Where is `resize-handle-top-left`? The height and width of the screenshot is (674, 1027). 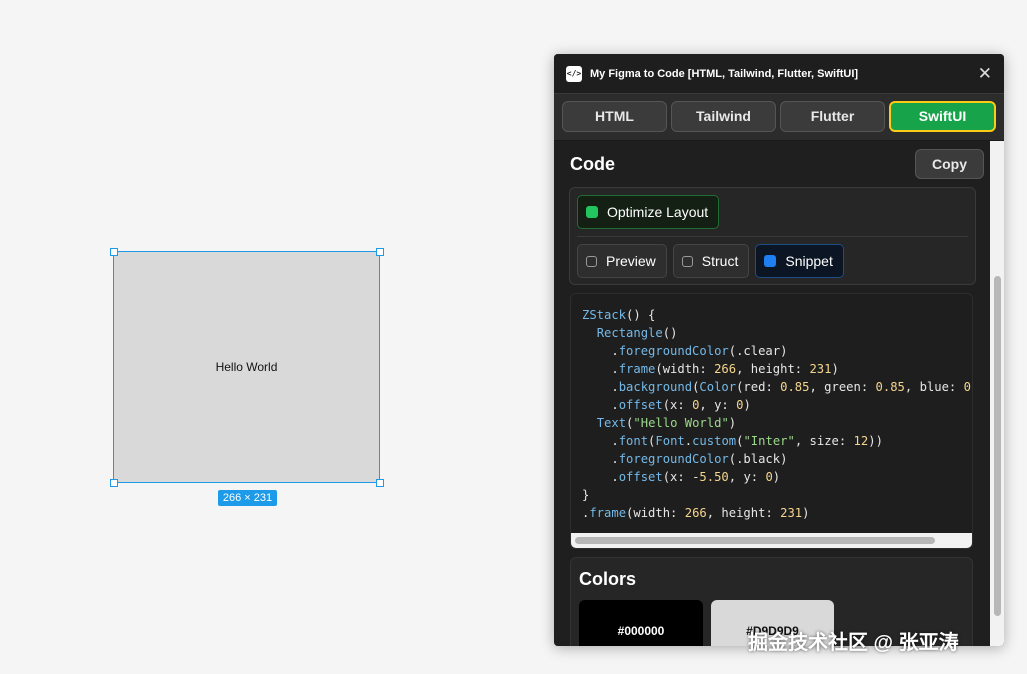
resize-handle-top-left is located at coordinates (114, 252).